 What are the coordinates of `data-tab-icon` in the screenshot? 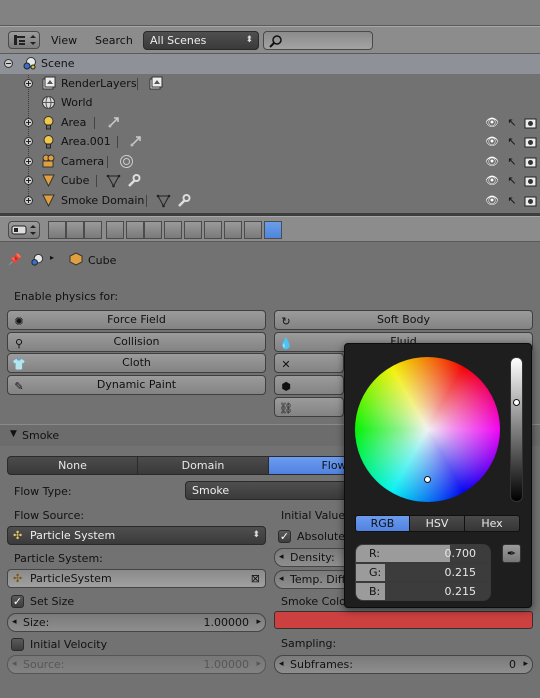 It's located at (193, 230).